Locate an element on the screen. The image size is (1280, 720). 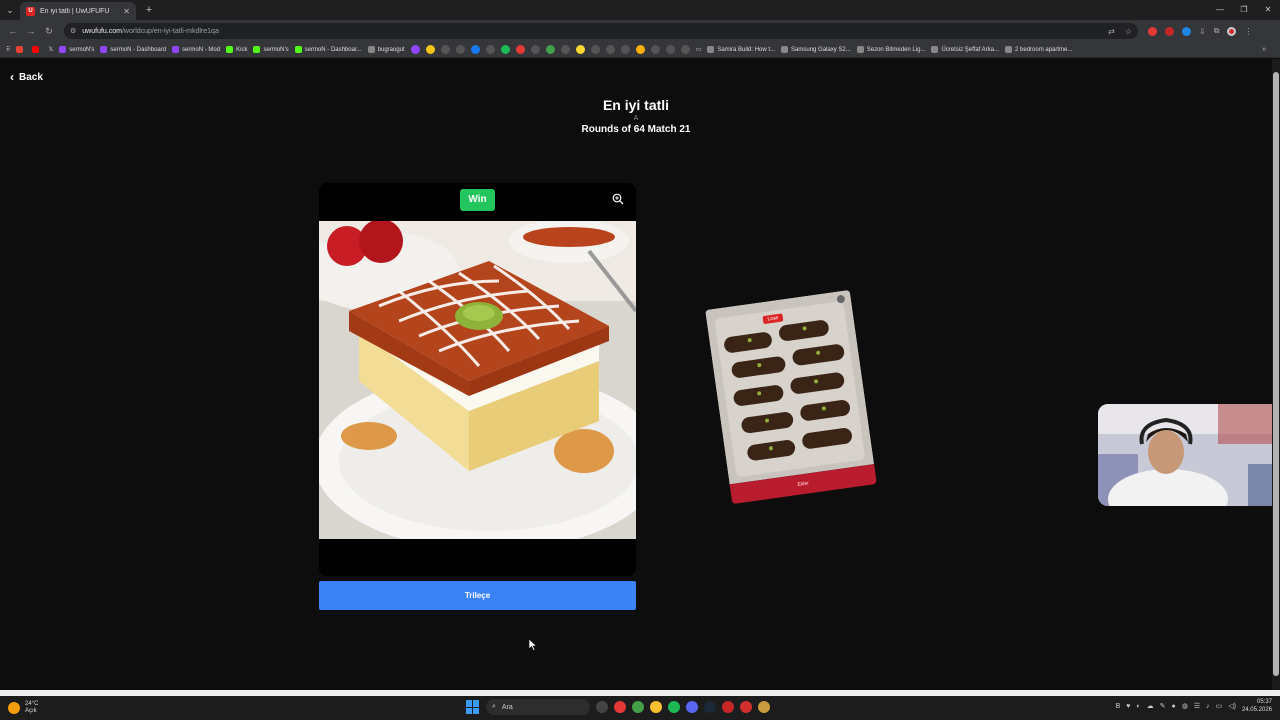
bookmark-item: Kick is located at coordinates (236, 49).